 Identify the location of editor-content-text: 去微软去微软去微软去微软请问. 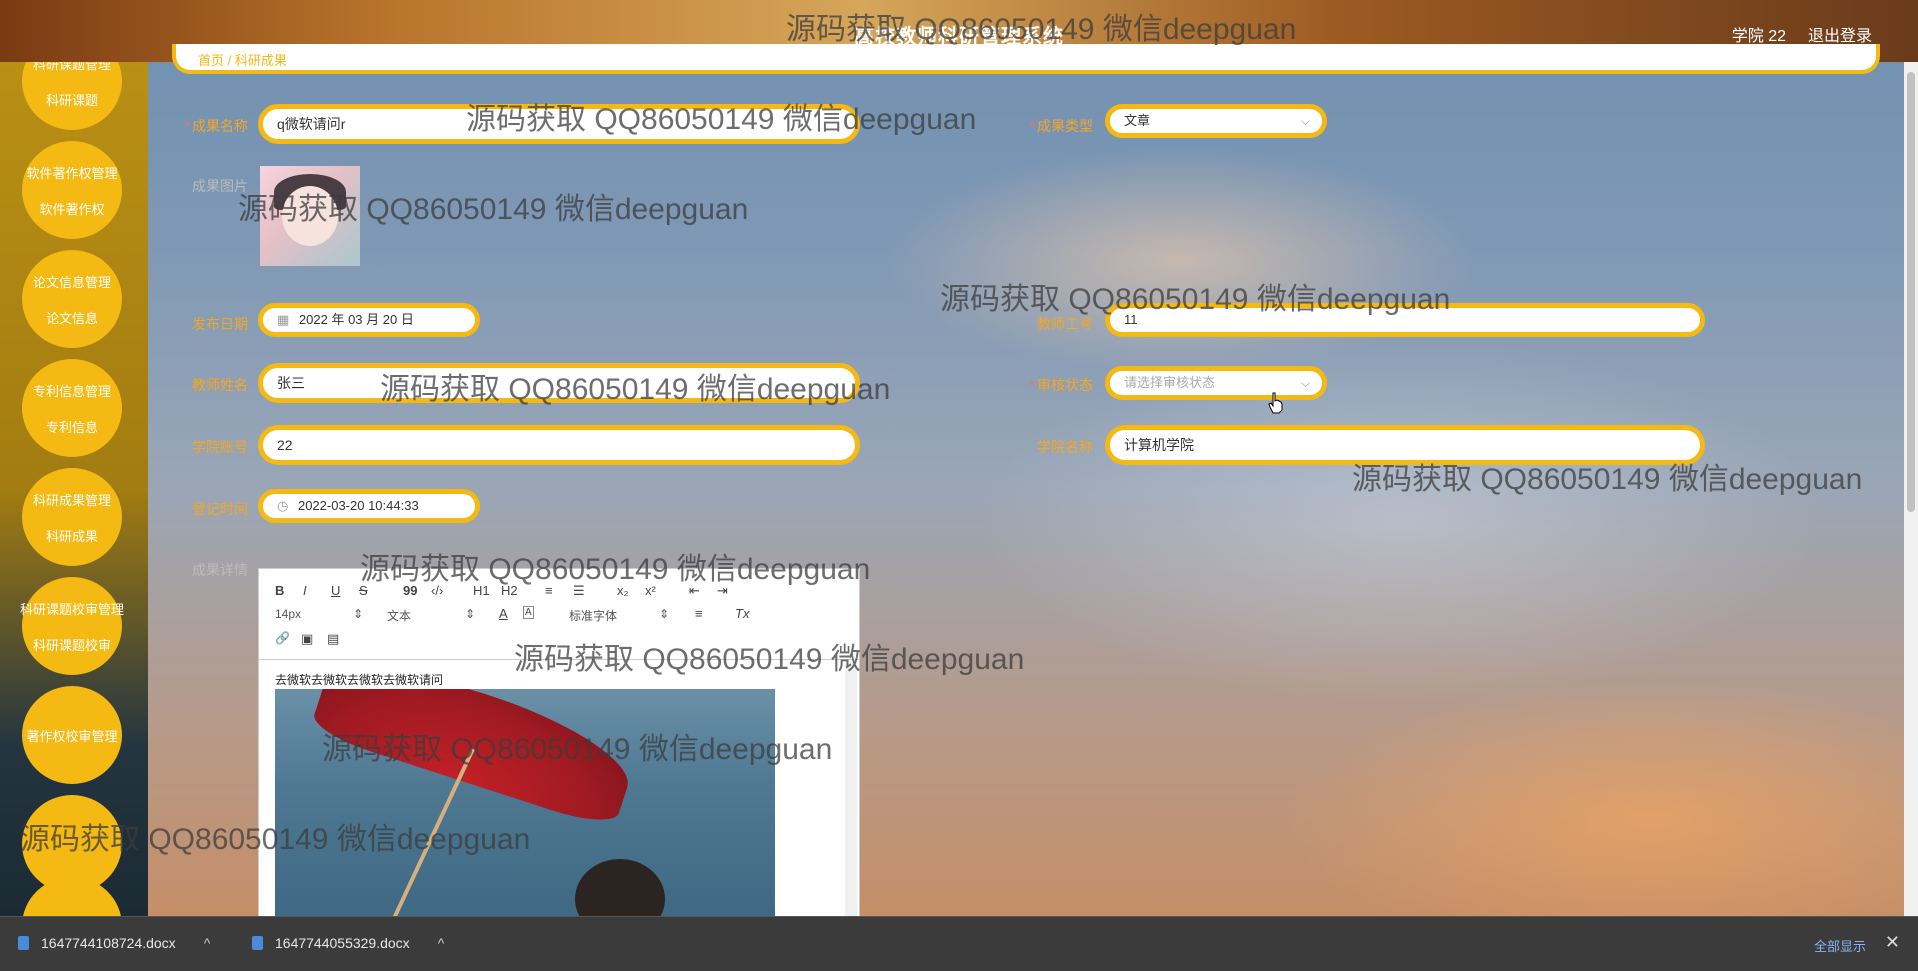
(359, 679).